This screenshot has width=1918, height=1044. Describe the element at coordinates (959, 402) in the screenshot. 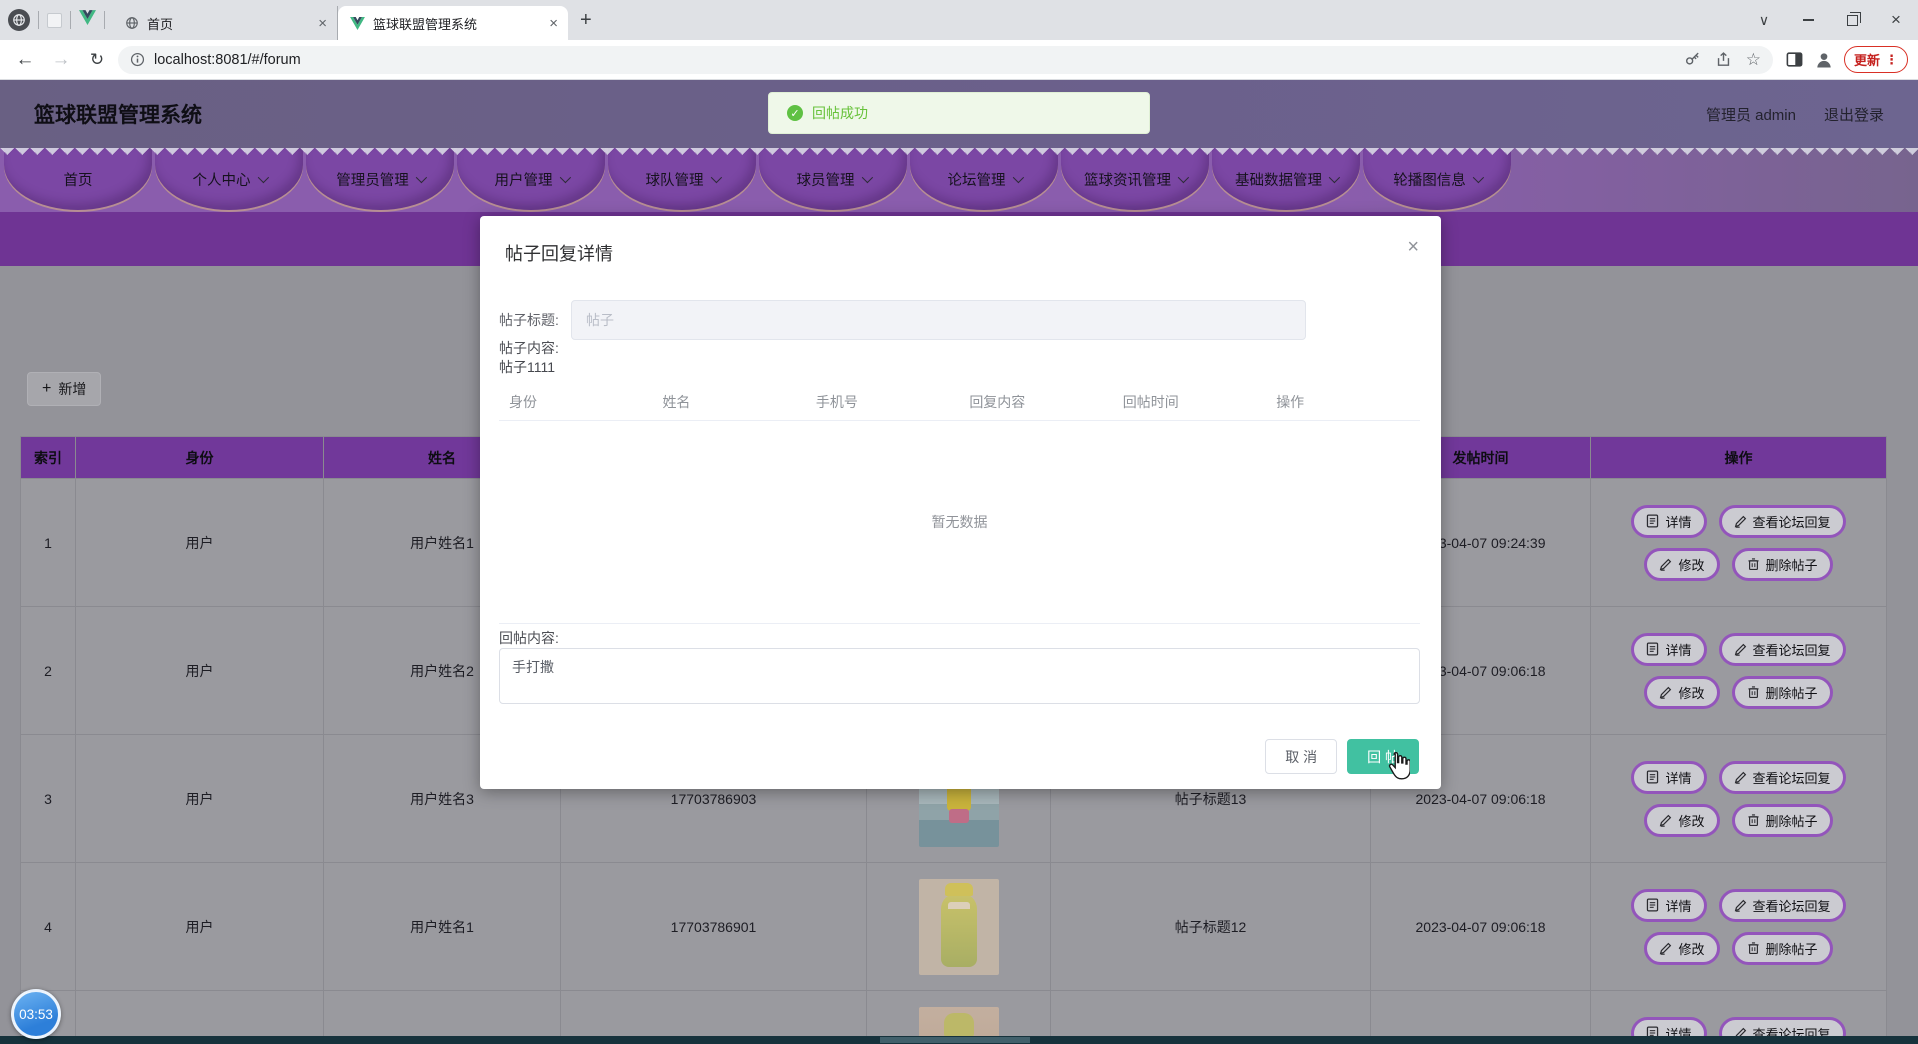

I see `reply-table-header-row: 身份 姓名 手机号 回复内容 回帖时间 操作` at that location.